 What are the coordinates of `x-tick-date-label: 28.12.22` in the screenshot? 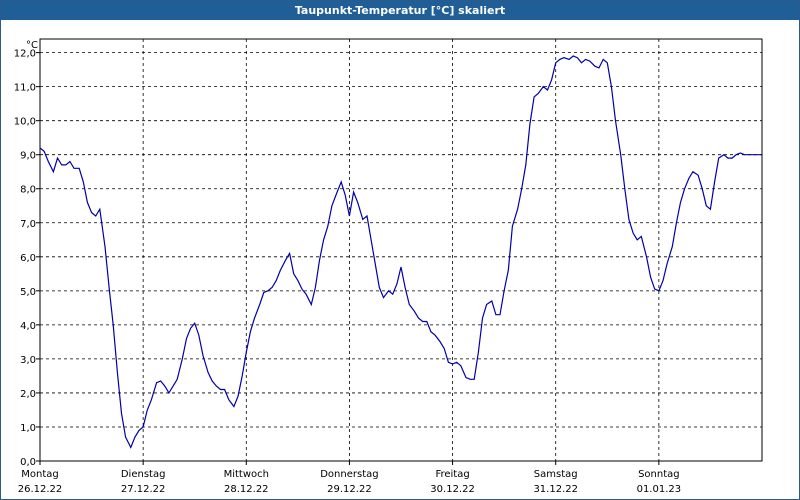 It's located at (246, 489).